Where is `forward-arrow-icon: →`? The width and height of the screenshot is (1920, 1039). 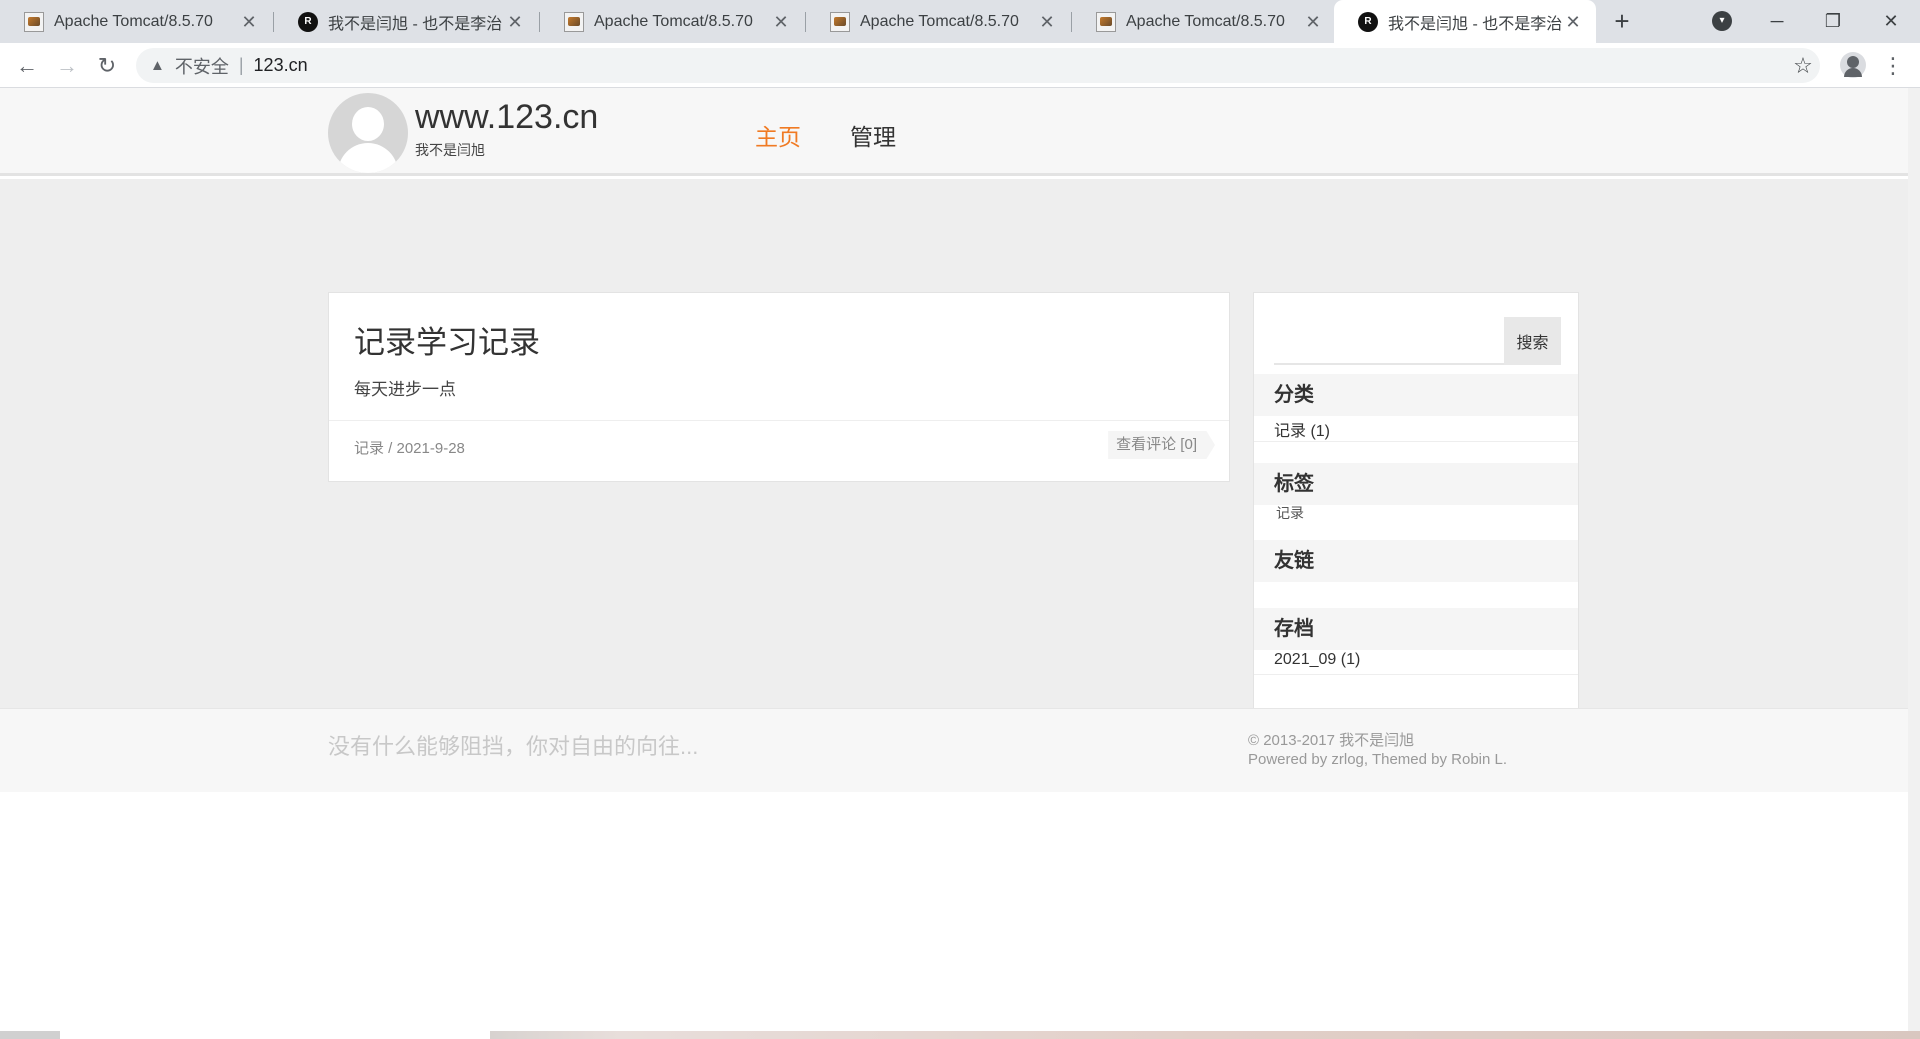 forward-arrow-icon: → is located at coordinates (67, 66).